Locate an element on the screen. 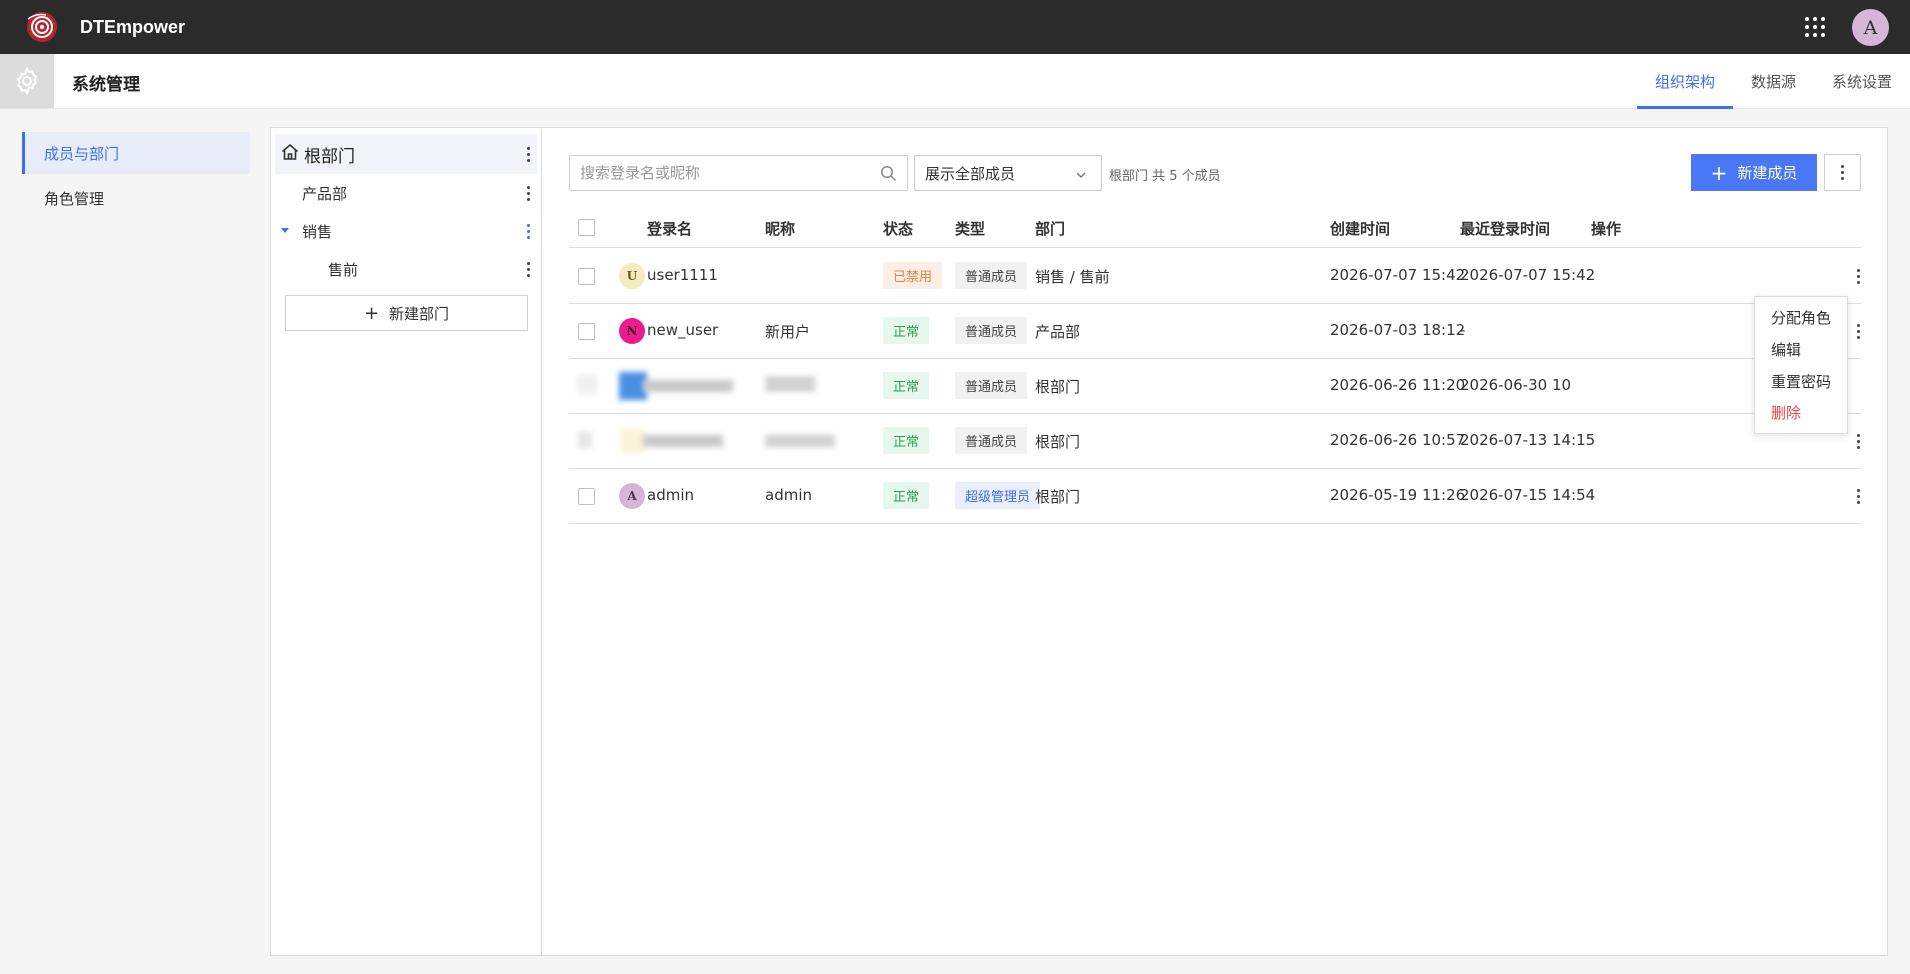 Image resolution: width=1910 pixels, height=974 pixels. top-tabs: 组织架构 数据源 系统设置 is located at coordinates (1773, 81).